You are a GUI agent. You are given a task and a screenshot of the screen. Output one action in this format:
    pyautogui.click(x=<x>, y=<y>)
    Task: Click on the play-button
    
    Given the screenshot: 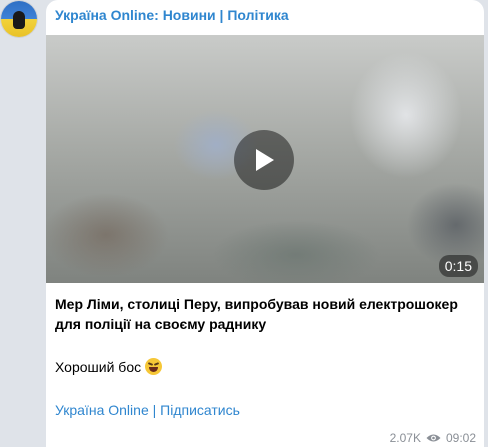 What is the action you would take?
    pyautogui.click(x=264, y=160)
    